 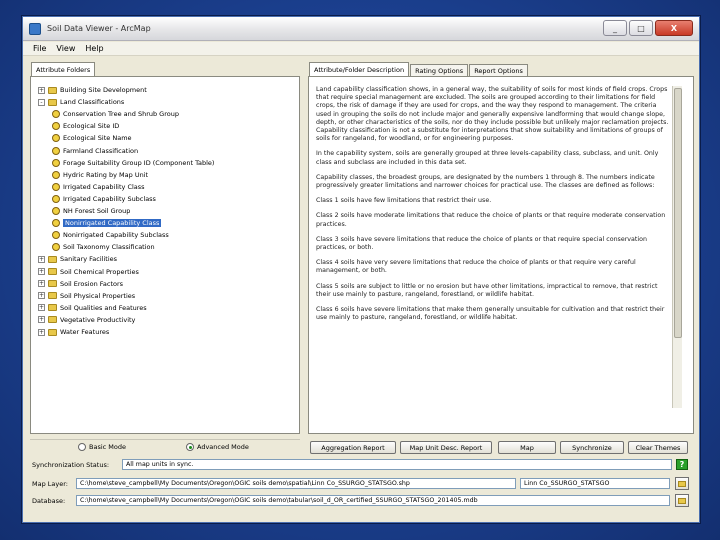 What do you see at coordinates (641, 28) in the screenshot?
I see `maximize-button: □` at bounding box center [641, 28].